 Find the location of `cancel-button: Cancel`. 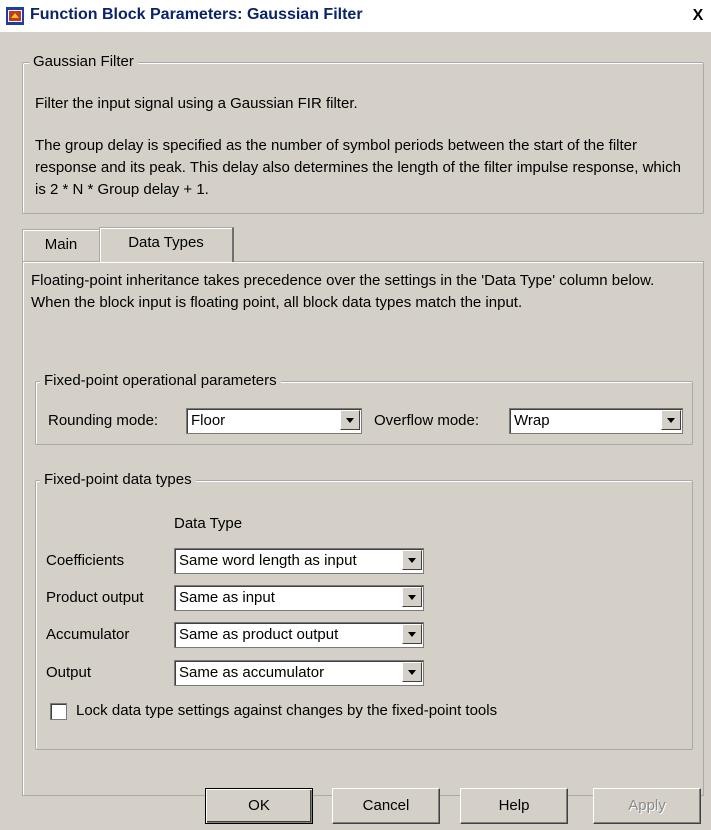

cancel-button: Cancel is located at coordinates (386, 806).